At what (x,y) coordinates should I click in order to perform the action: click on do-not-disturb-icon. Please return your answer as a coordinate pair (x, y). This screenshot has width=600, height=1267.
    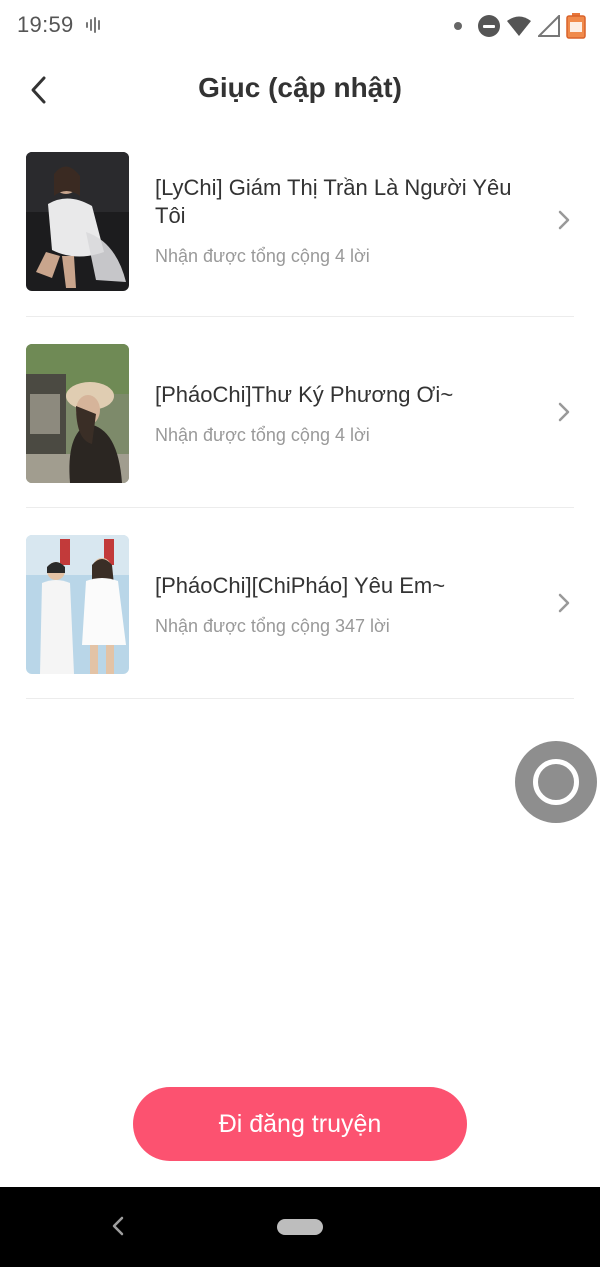
    Looking at the image, I should click on (489, 26).